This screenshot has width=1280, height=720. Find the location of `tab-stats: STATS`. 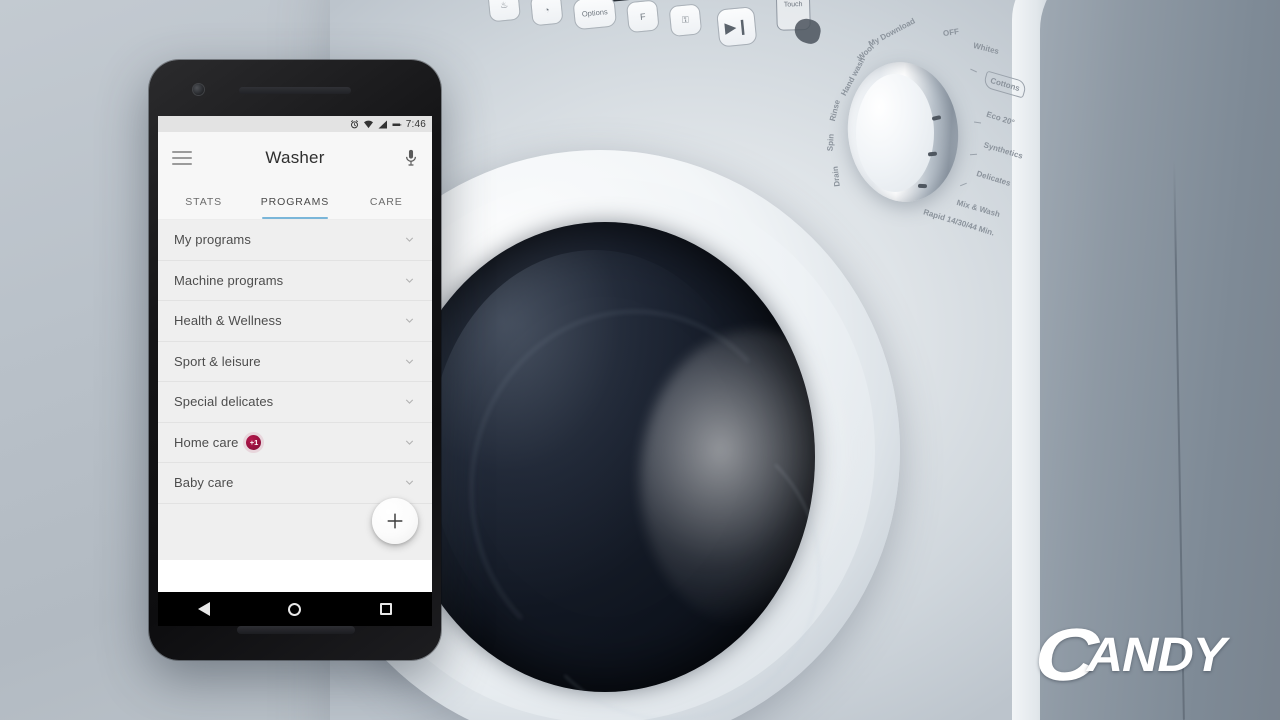

tab-stats: STATS is located at coordinates (203, 201).